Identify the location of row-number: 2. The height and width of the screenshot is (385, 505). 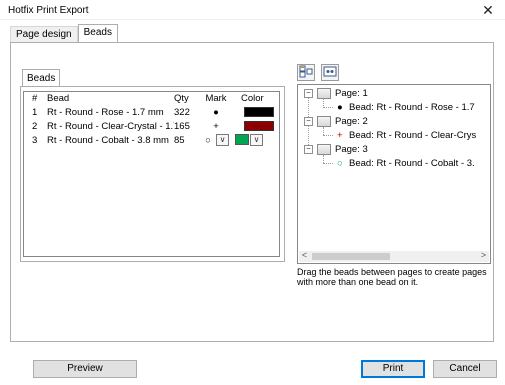
(35, 126).